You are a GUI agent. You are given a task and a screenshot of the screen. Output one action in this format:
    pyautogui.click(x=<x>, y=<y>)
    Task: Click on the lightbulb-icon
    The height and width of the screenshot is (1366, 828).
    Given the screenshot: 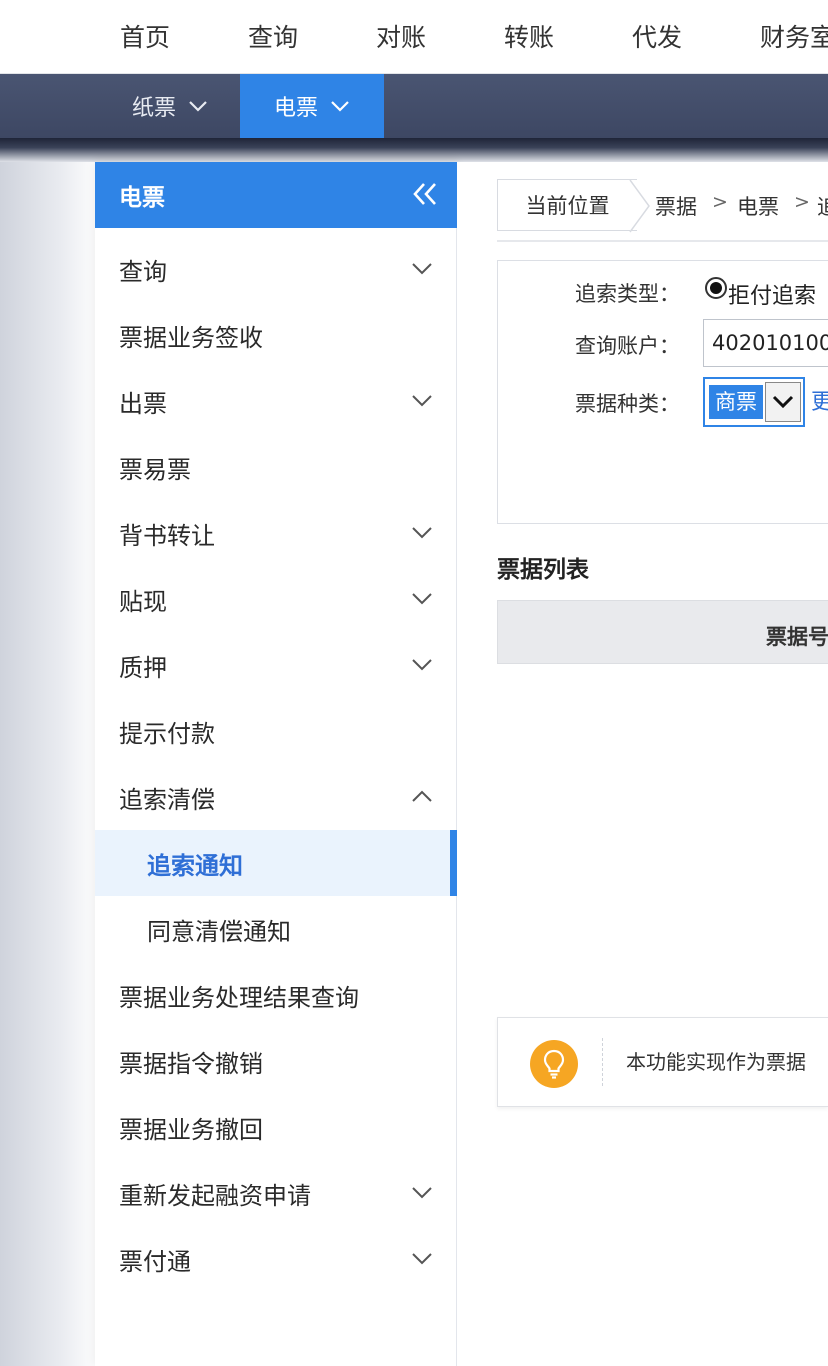 What is the action you would take?
    pyautogui.click(x=554, y=1064)
    